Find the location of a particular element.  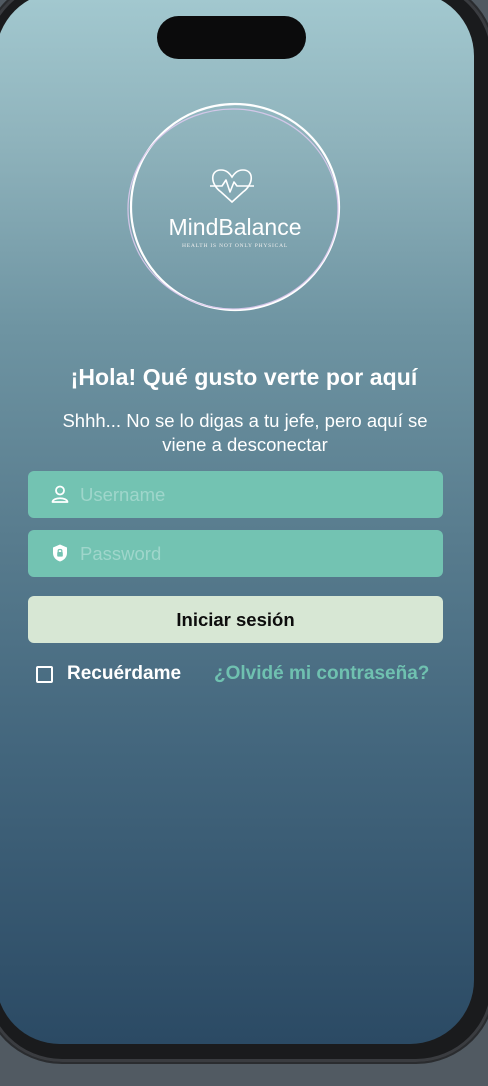

user-icon is located at coordinates (60, 494).